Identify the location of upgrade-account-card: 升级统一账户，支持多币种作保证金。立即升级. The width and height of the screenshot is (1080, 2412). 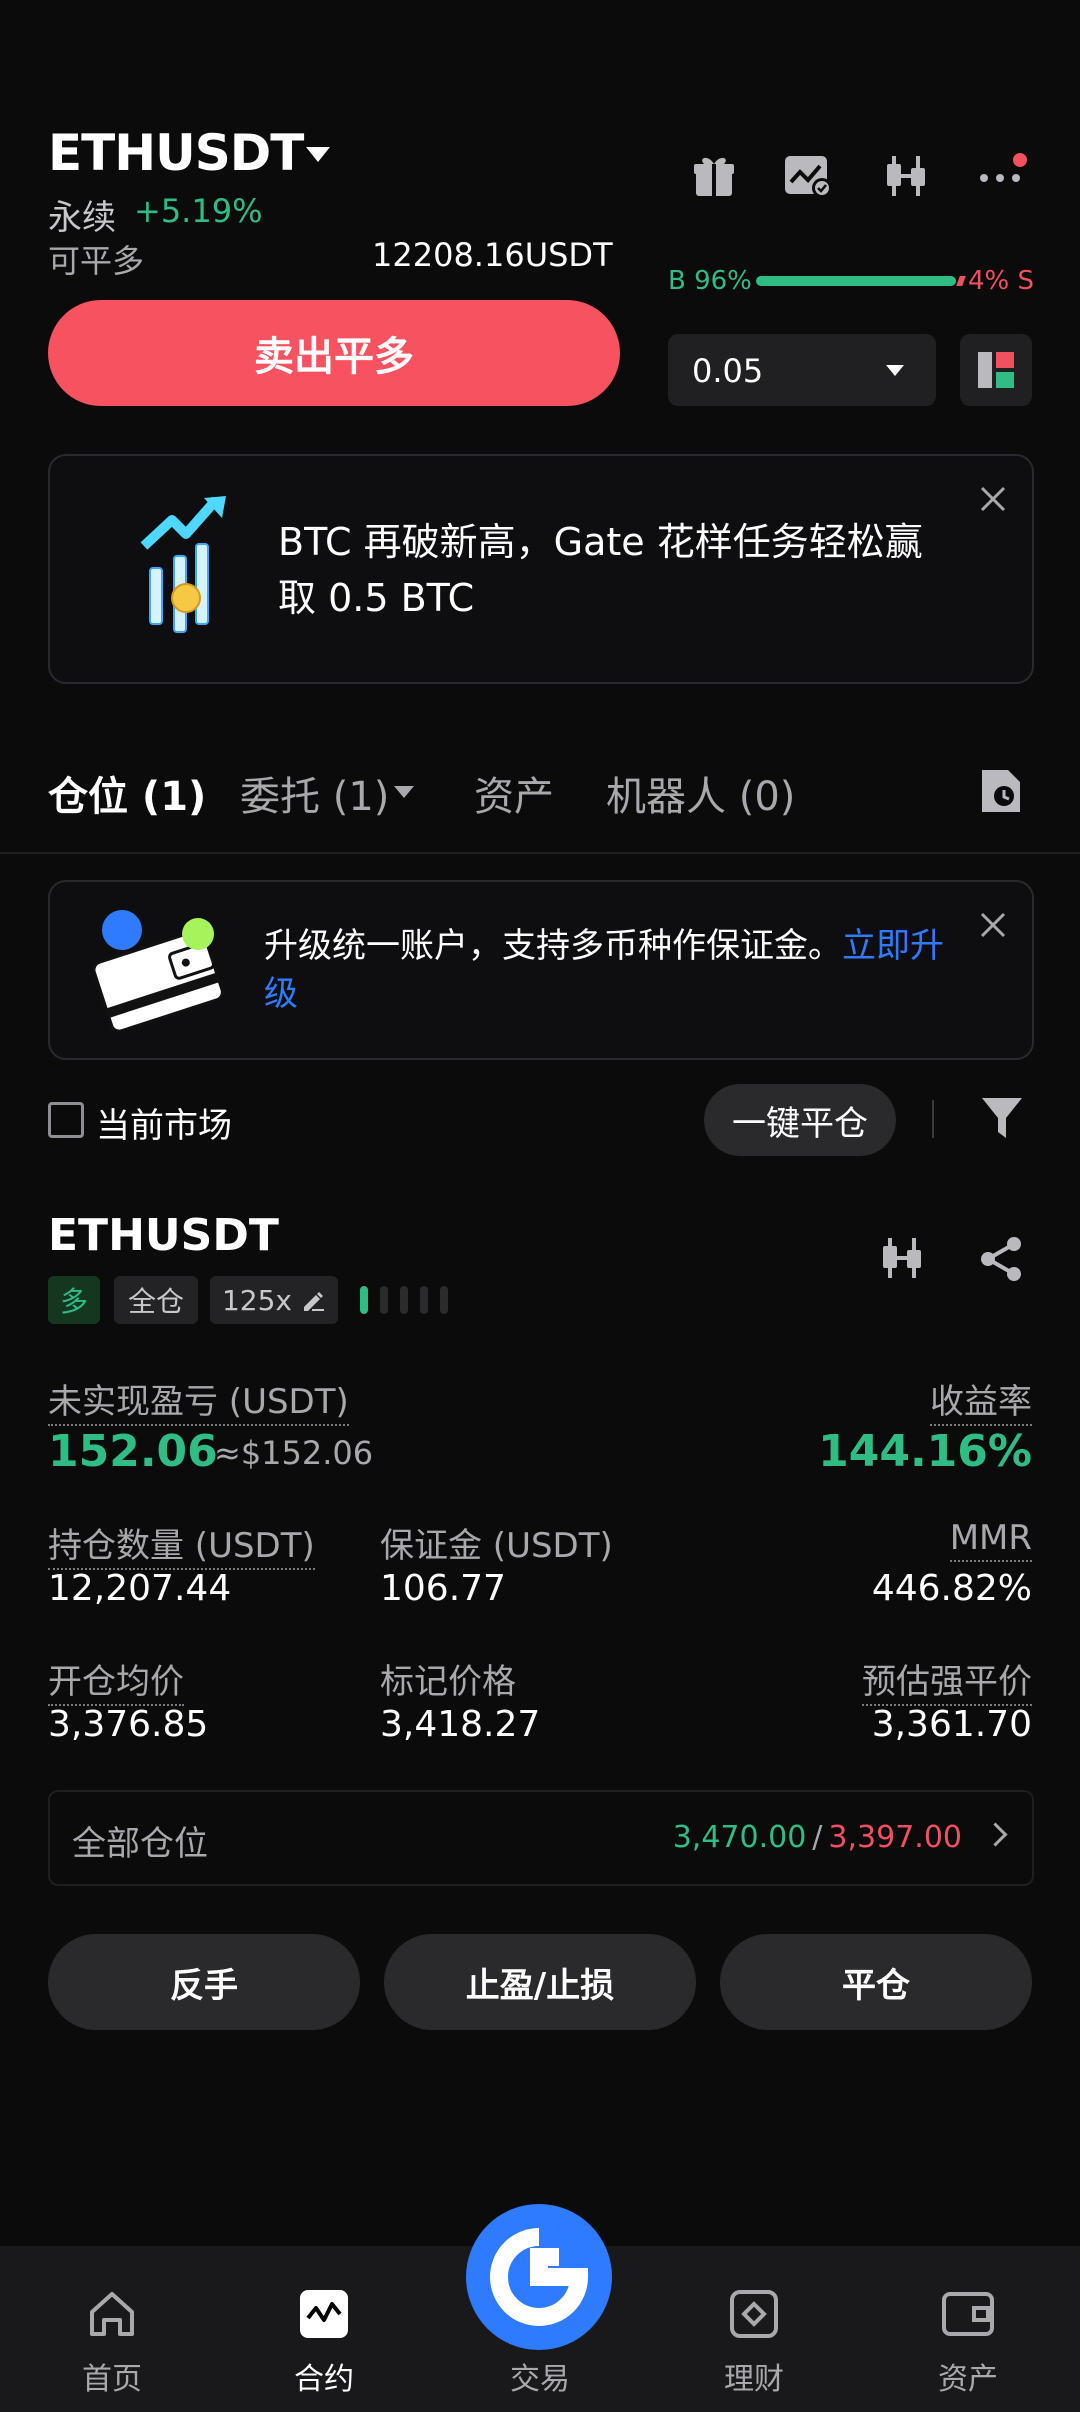
(541, 970).